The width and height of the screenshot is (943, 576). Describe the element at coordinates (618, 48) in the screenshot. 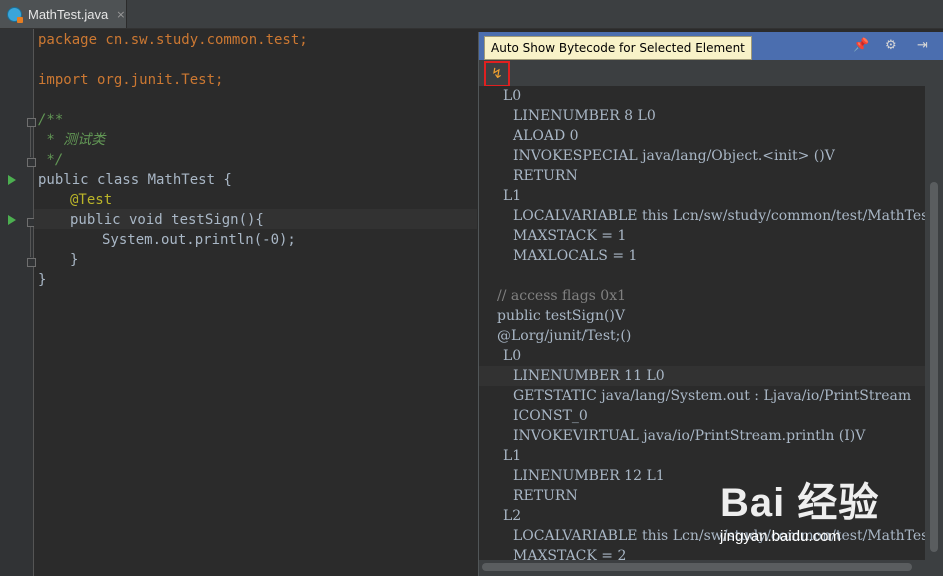

I see `tooltip: Auto Show Bytecode for Selected Element` at that location.